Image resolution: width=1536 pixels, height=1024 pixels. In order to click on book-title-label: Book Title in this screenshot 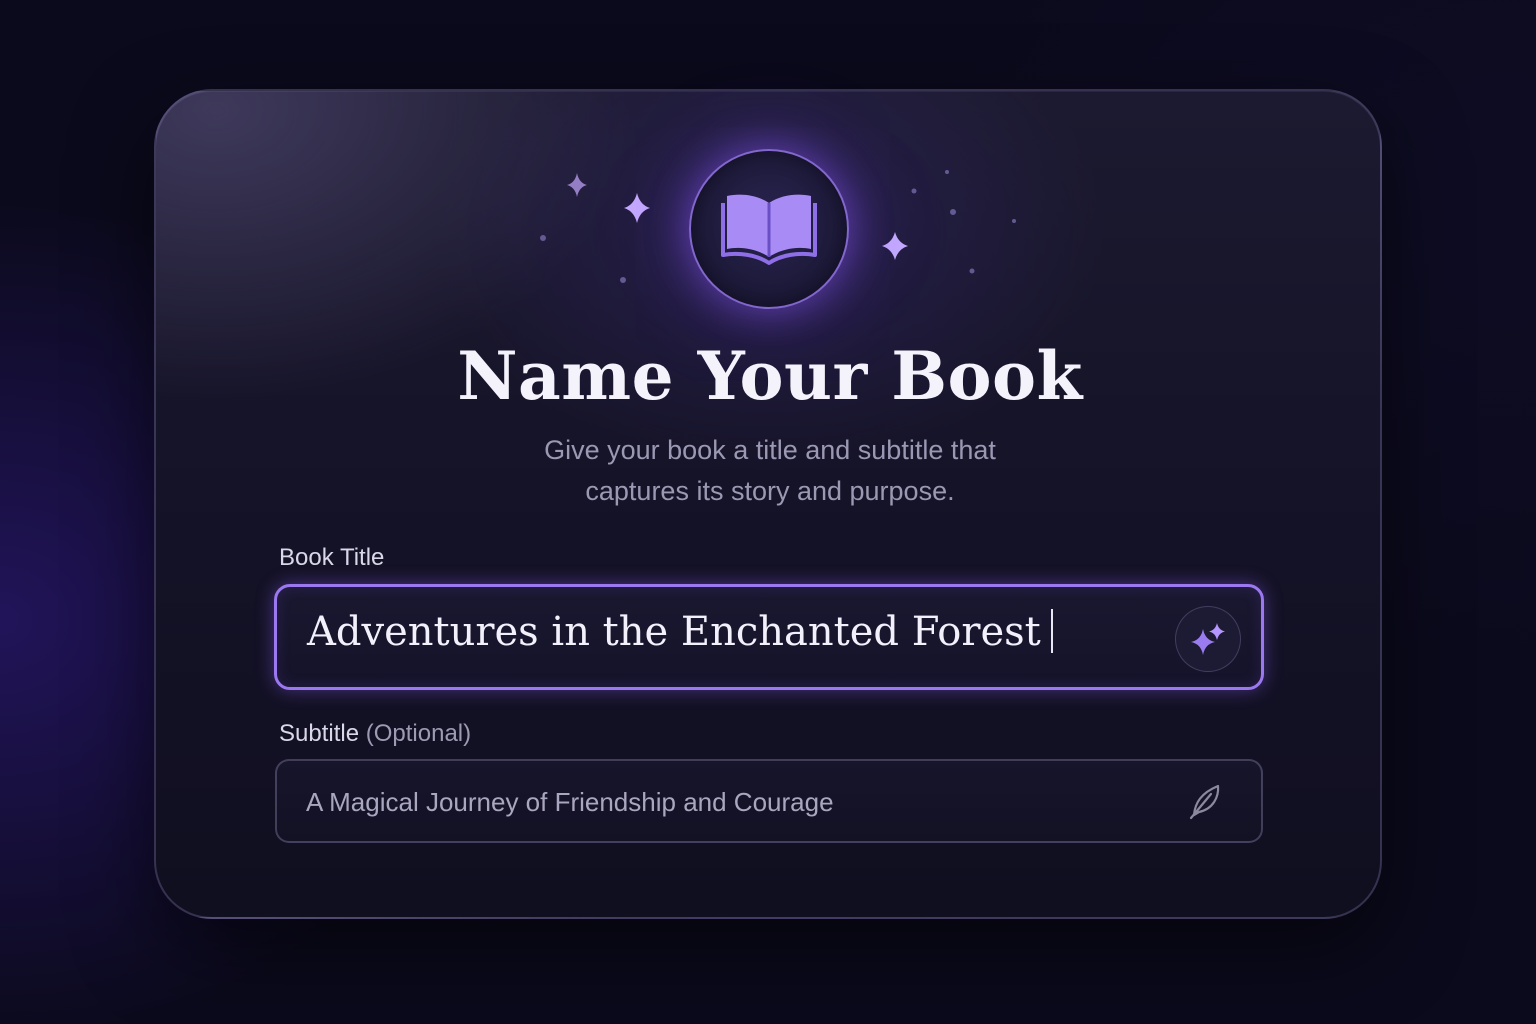, I will do `click(332, 557)`.